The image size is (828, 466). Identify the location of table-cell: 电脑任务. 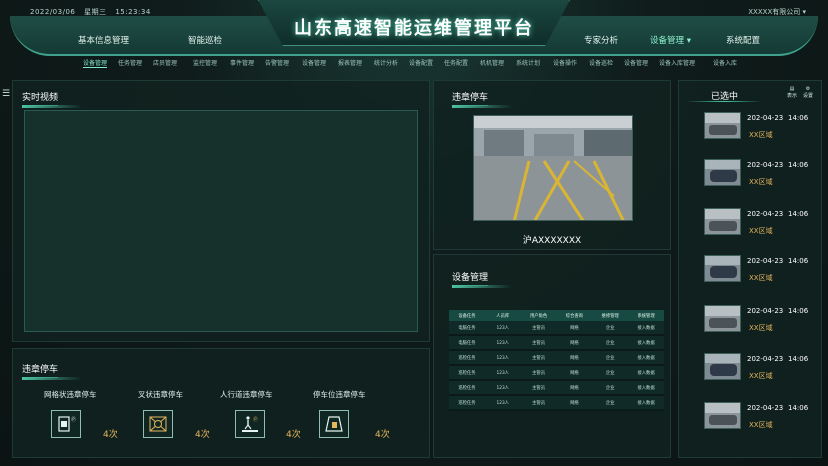
(467, 328).